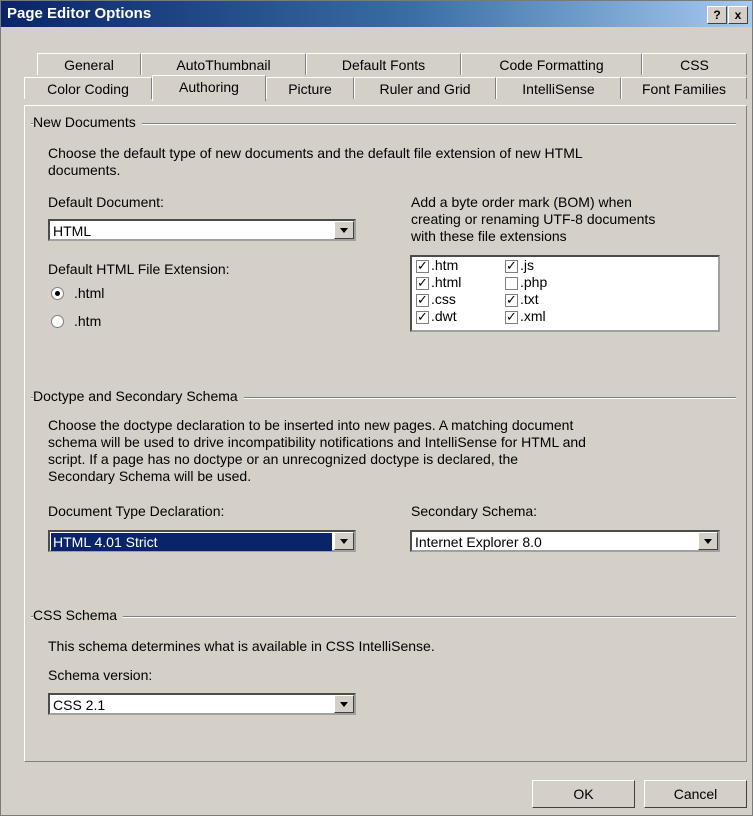 The height and width of the screenshot is (816, 753). Describe the element at coordinates (87, 122) in the screenshot. I see `new-documents-heading: New Documents` at that location.